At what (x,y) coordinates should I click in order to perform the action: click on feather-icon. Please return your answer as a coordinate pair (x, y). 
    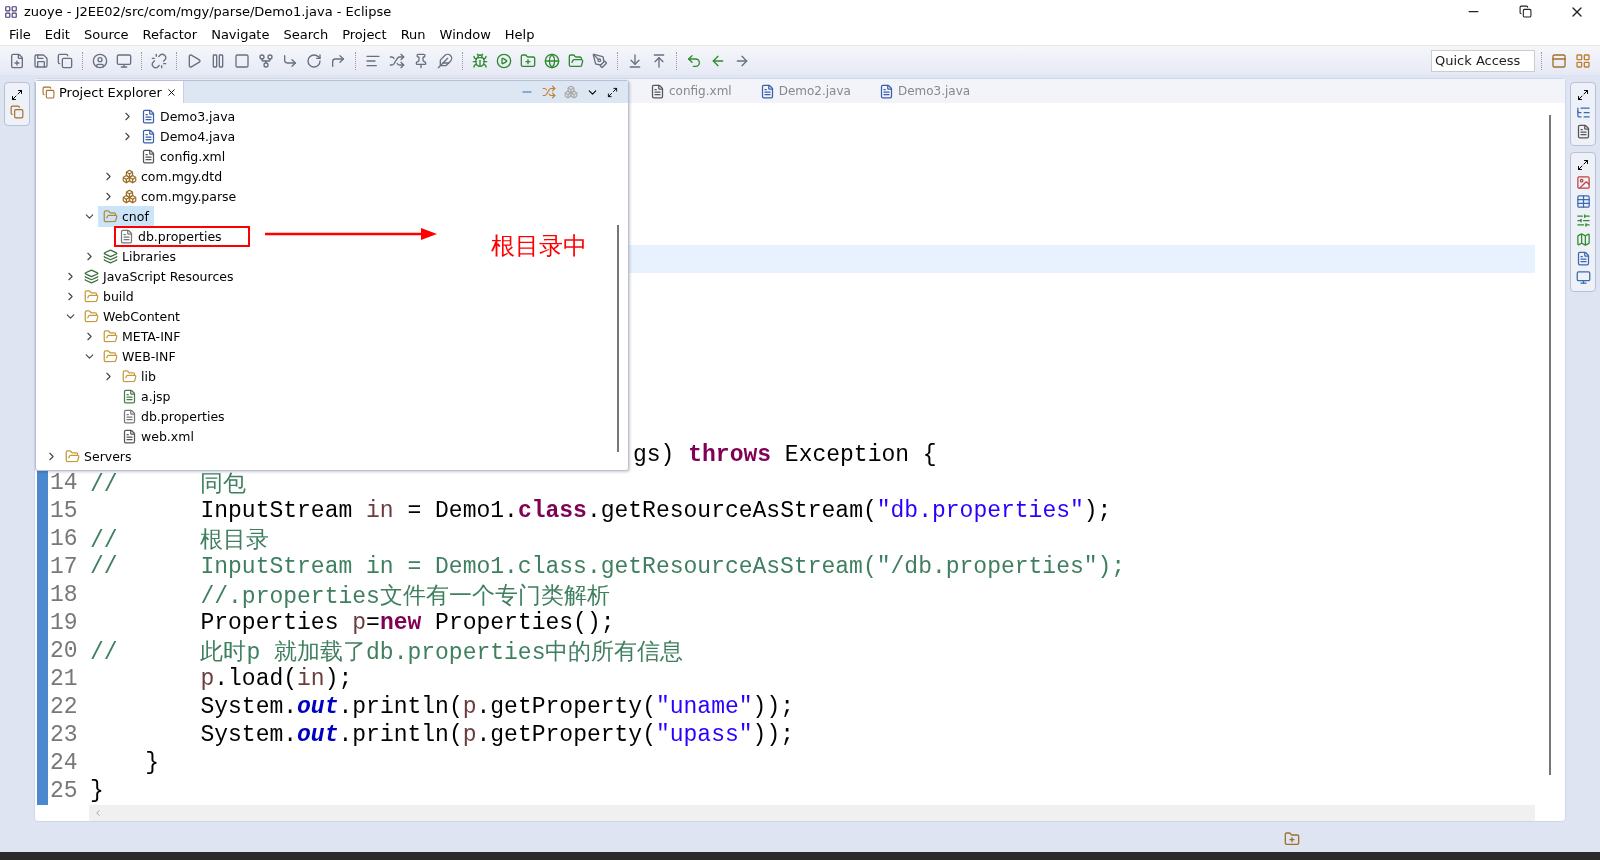
    Looking at the image, I should click on (445, 60).